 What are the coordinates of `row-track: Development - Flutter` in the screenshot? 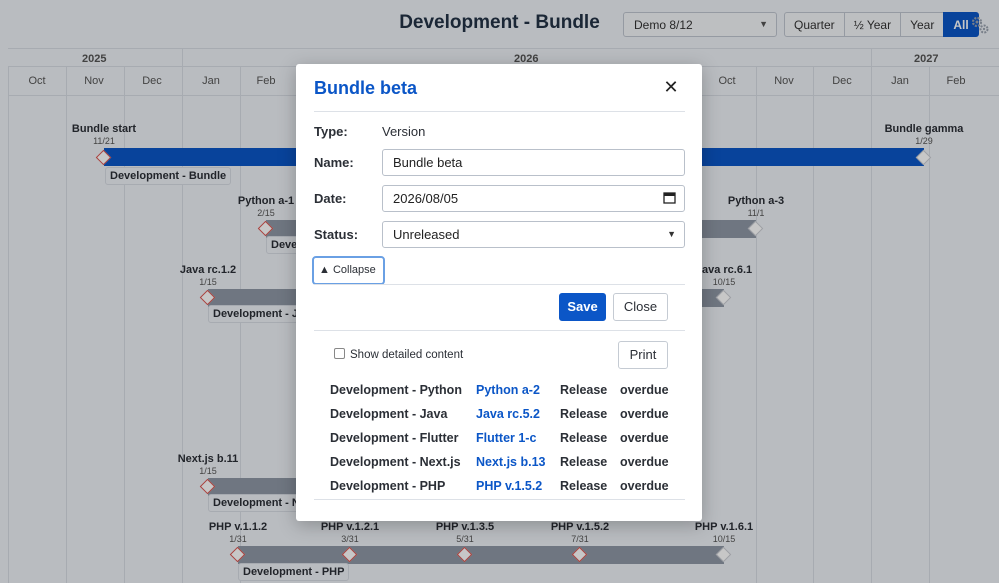 It's located at (394, 438).